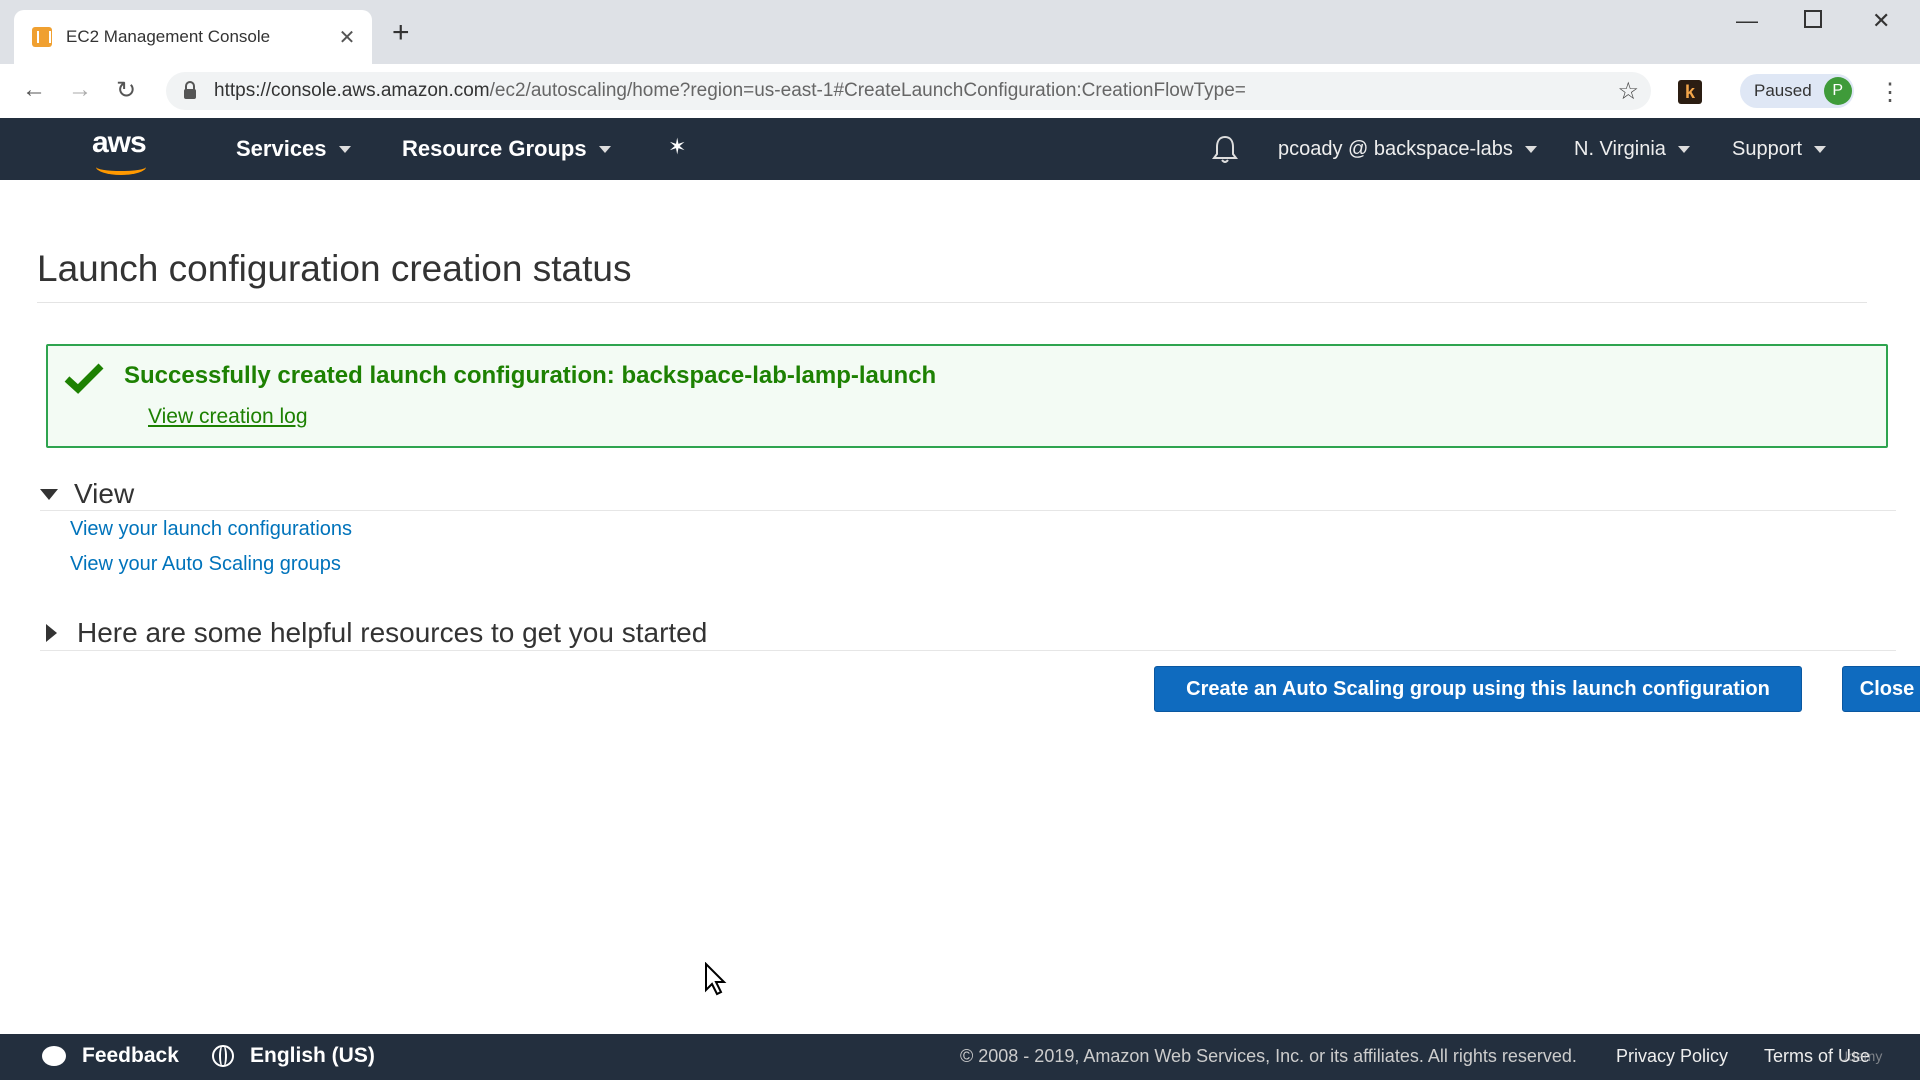 Image resolution: width=1920 pixels, height=1080 pixels. What do you see at coordinates (1890, 92) in the screenshot?
I see `browser-menu-icon: ⋮` at bounding box center [1890, 92].